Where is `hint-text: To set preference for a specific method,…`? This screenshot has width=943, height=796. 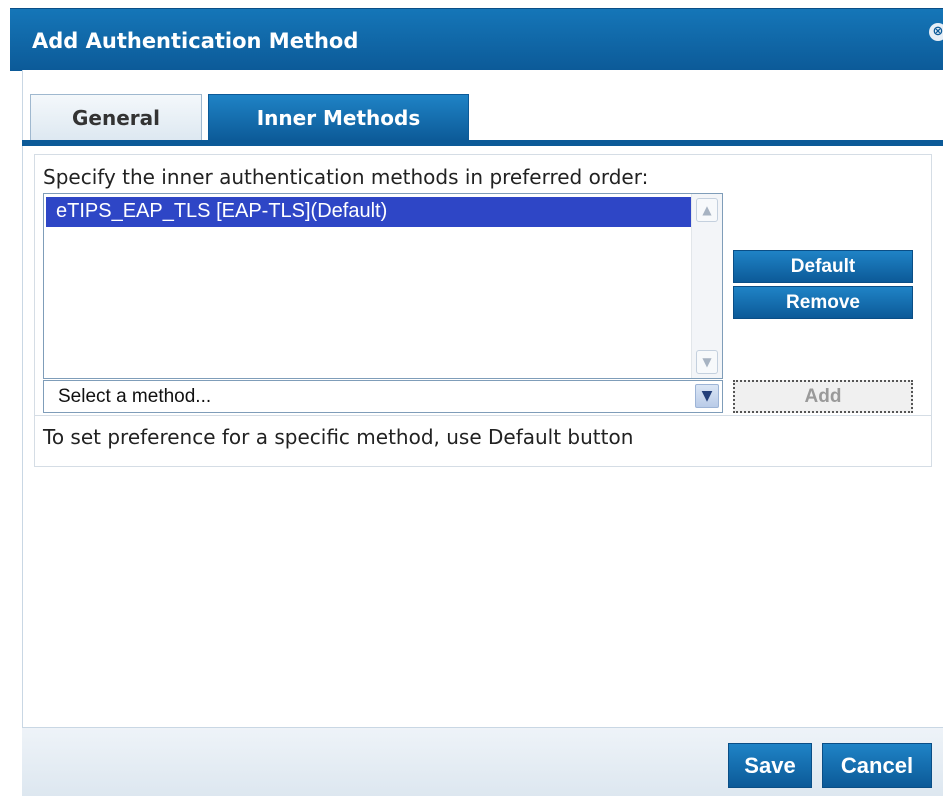 hint-text: To set preference for a specific method,… is located at coordinates (338, 437).